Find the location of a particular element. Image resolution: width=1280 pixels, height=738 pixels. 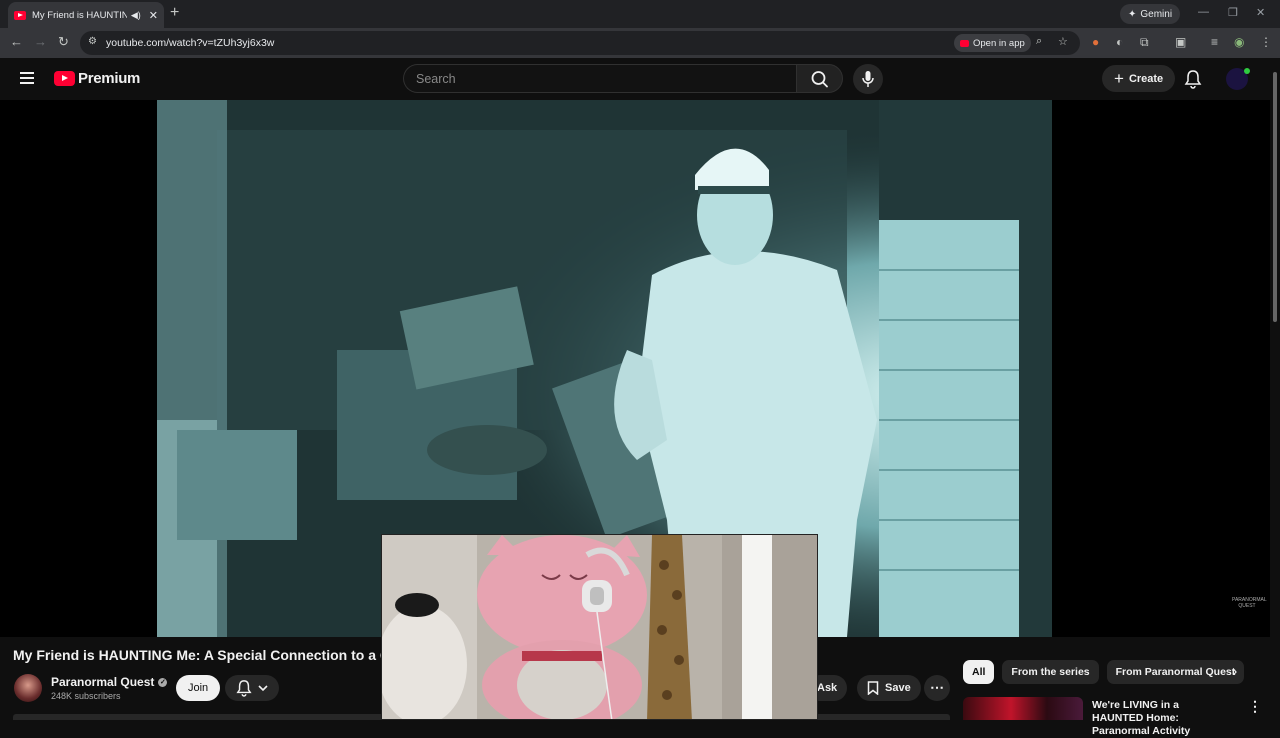

chip-from-the-series: From the series is located at coordinates (1050, 672).